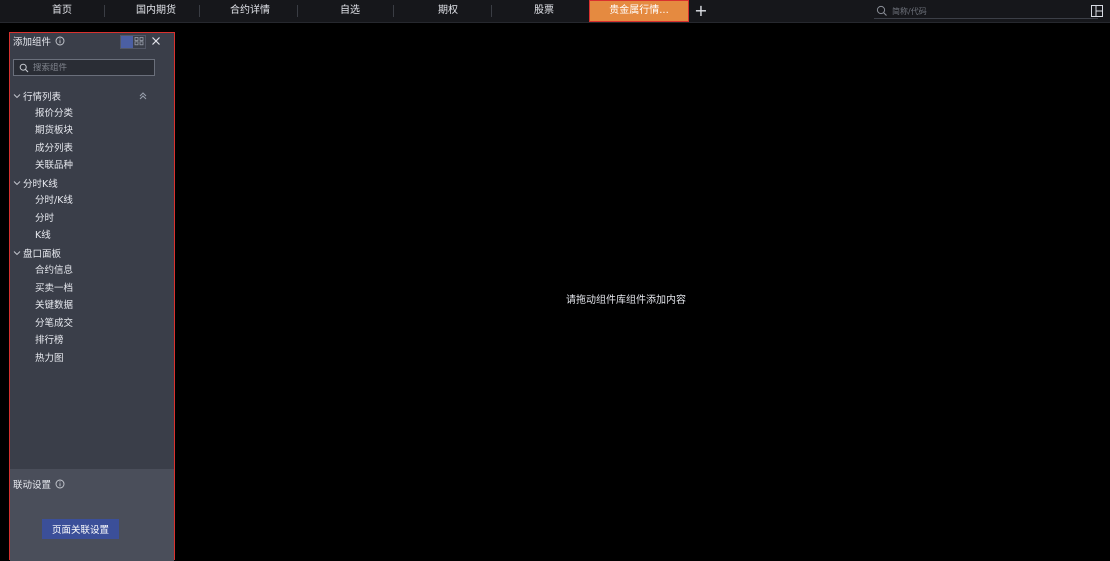 This screenshot has width=1110, height=561. I want to click on grid-icon, so click(139, 41).